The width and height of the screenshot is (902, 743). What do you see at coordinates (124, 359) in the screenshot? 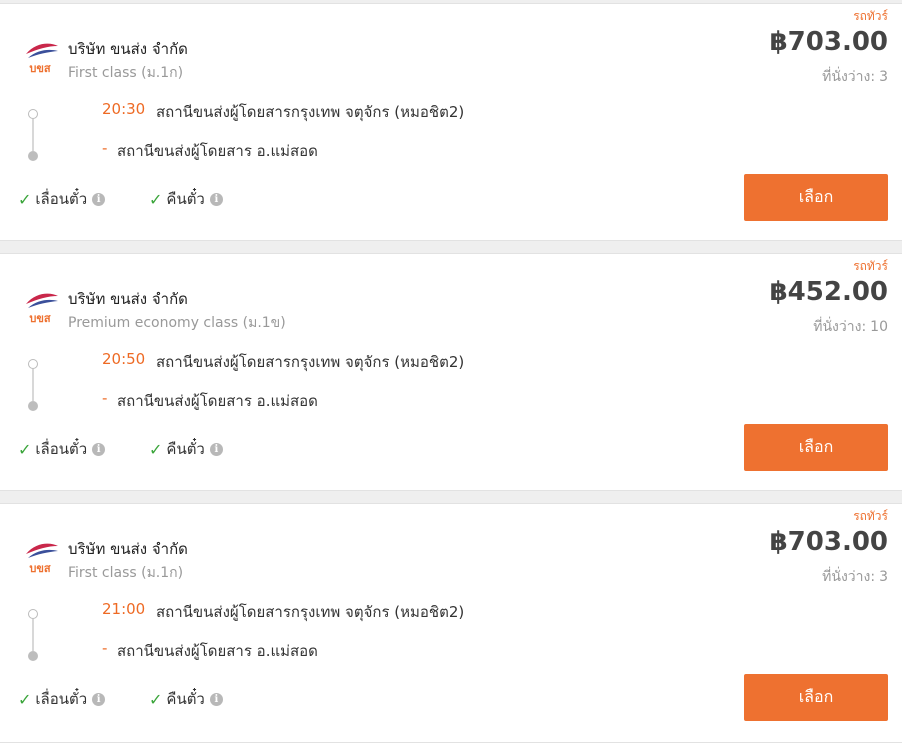
I see `departure-time: 20:50` at bounding box center [124, 359].